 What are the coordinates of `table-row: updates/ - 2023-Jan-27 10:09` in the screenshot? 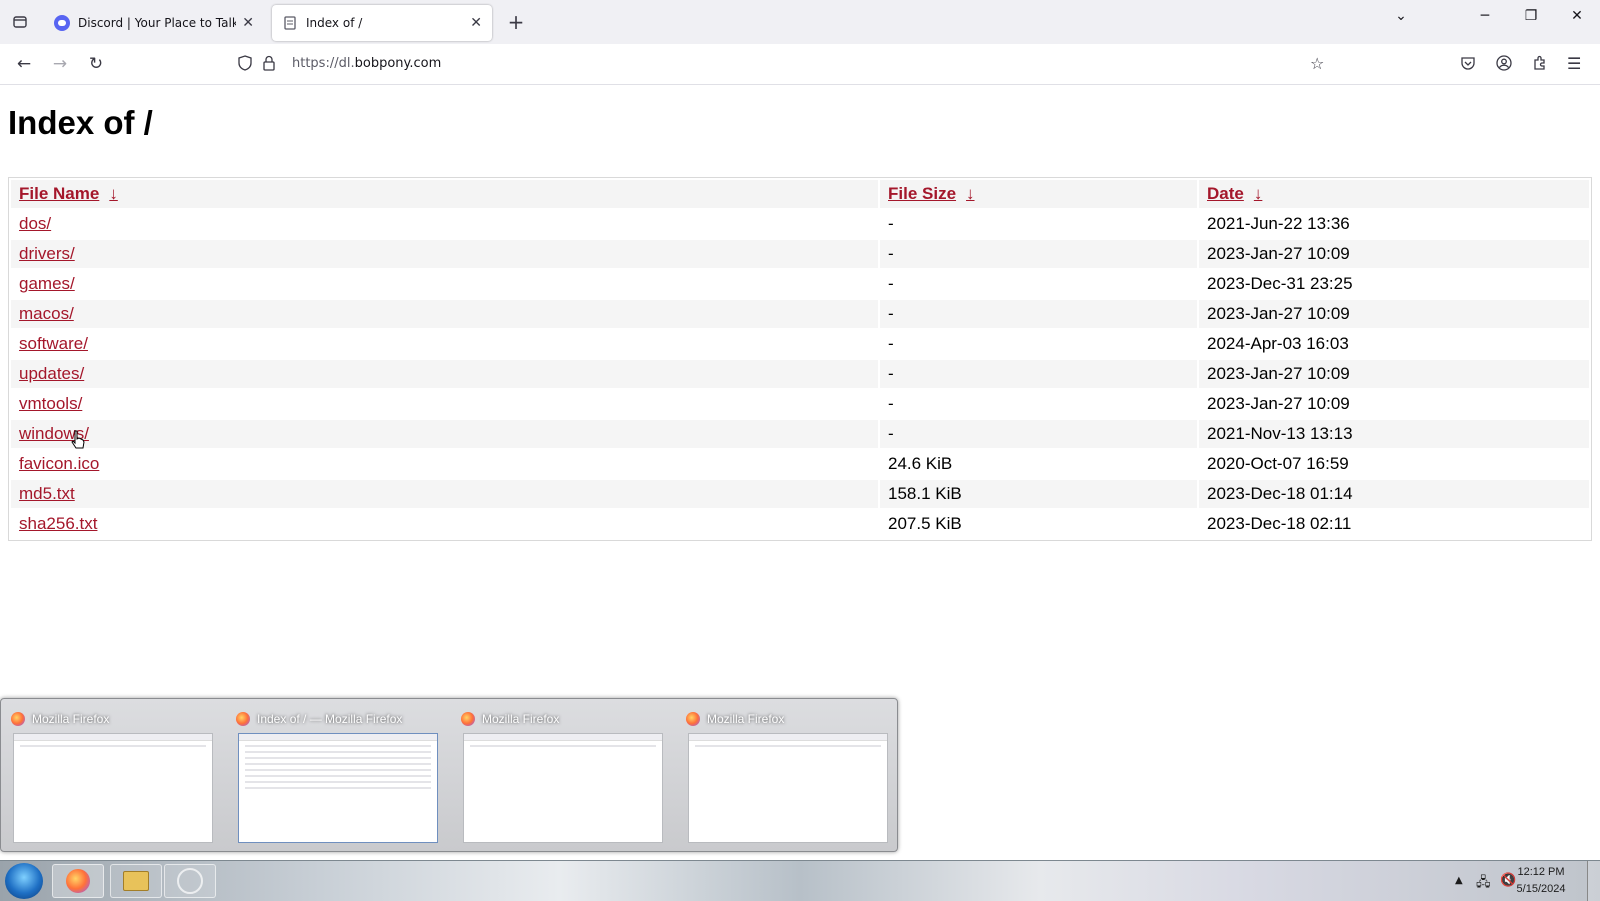 It's located at (800, 374).